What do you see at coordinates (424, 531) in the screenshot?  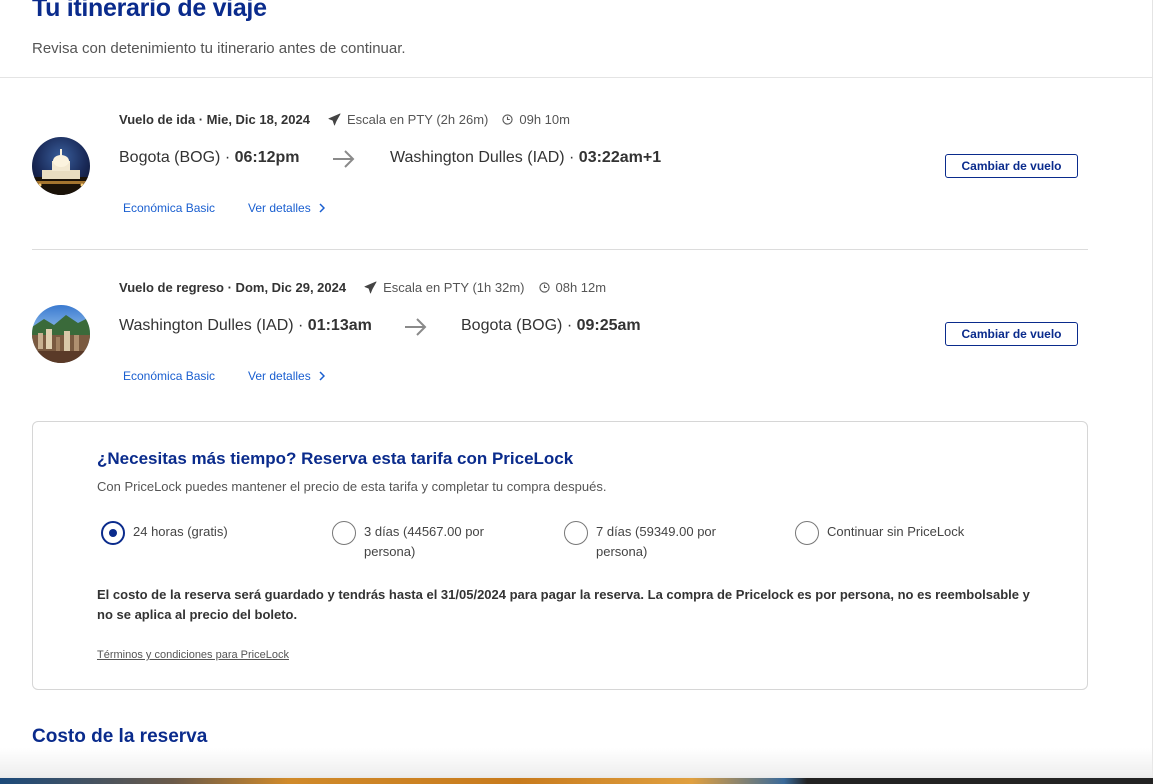 I see `option-label-line: 3 días (44567.00 por` at bounding box center [424, 531].